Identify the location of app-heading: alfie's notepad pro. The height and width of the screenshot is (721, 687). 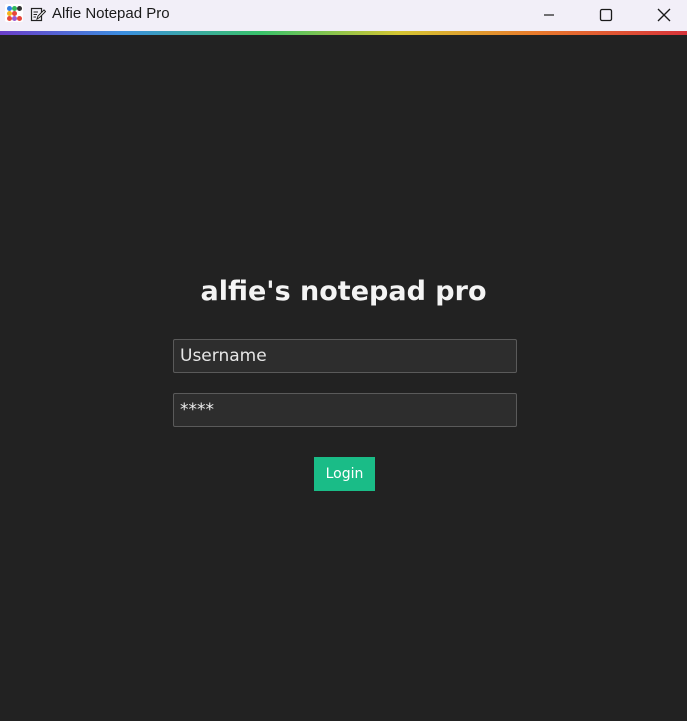
(343, 291).